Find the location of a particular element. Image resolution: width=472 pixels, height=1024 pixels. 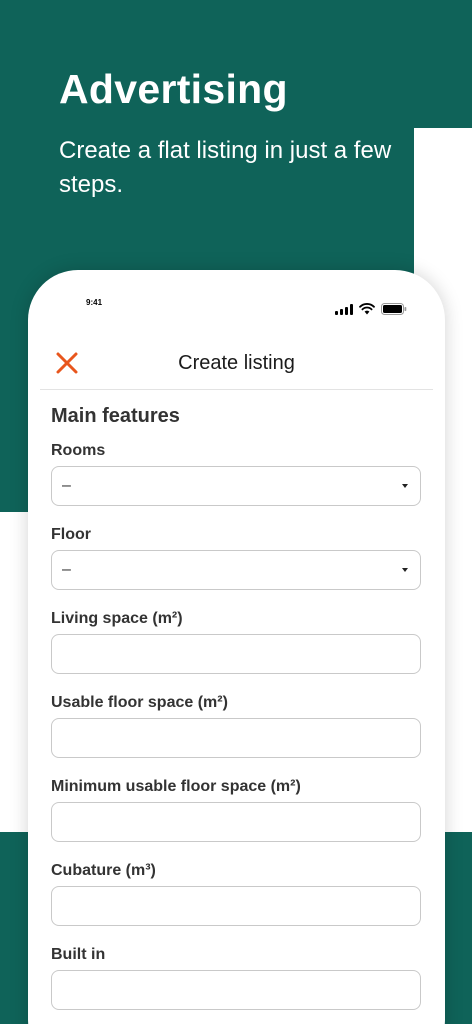

floor-select-value: – is located at coordinates (66, 569).